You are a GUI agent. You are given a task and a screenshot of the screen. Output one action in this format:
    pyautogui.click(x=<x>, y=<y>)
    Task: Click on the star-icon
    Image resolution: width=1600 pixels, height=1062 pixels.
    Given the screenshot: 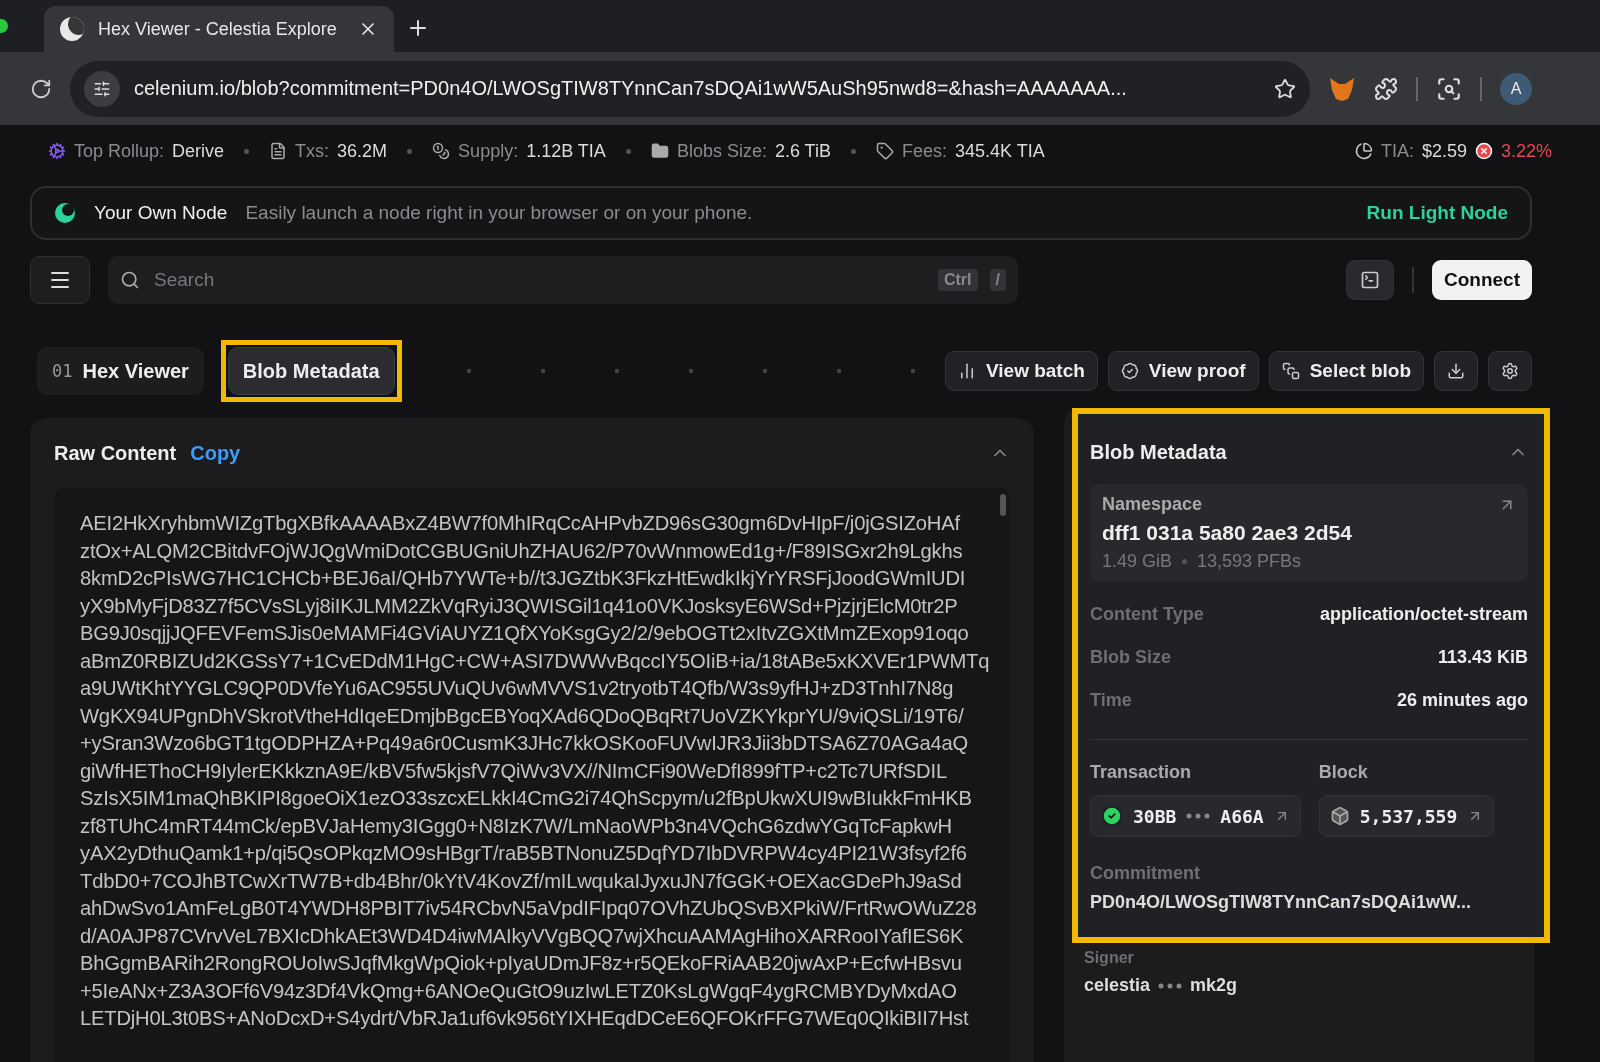 What is the action you would take?
    pyautogui.click(x=1285, y=88)
    